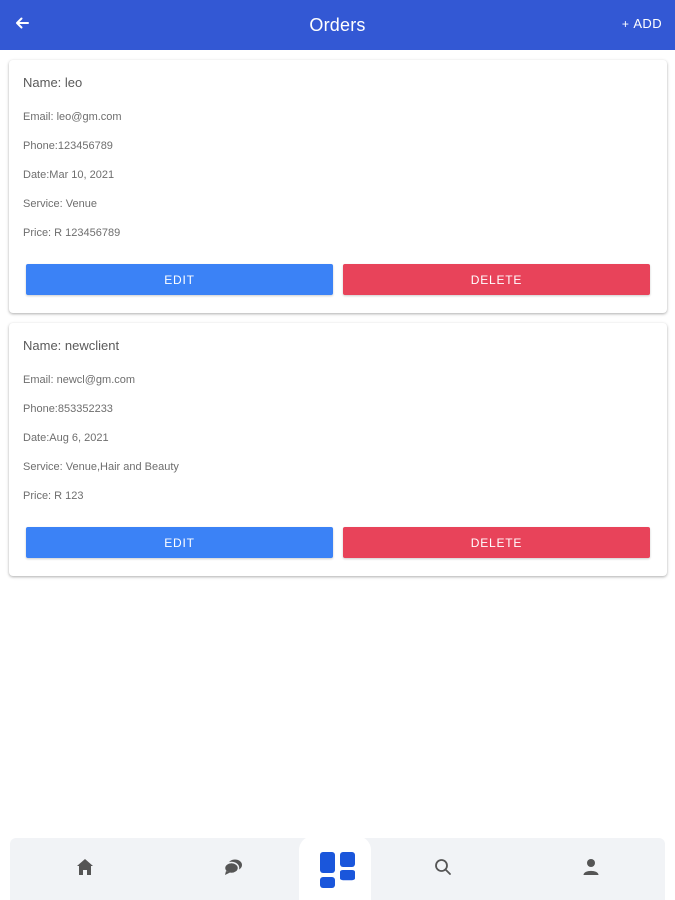  What do you see at coordinates (647, 23) in the screenshot?
I see `add-button-label: ADD` at bounding box center [647, 23].